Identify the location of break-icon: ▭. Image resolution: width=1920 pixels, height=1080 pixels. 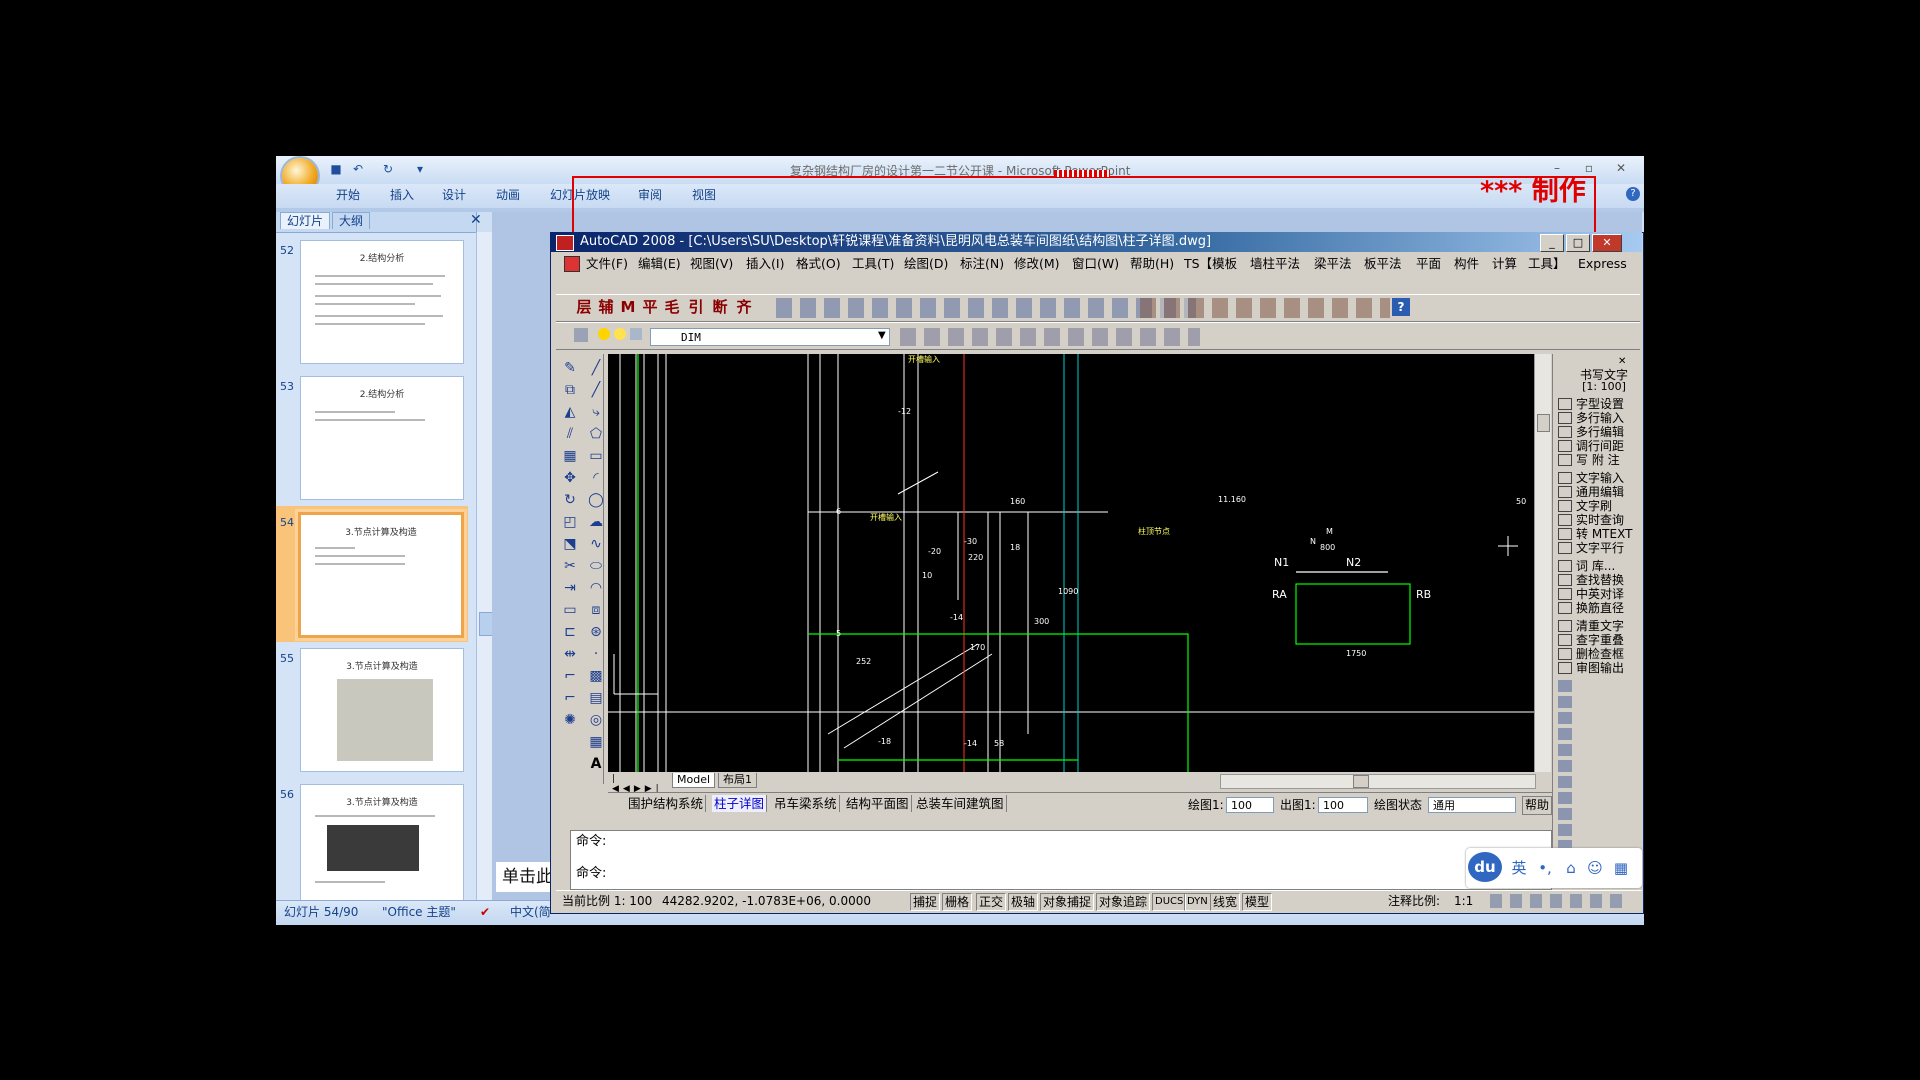
(570, 610).